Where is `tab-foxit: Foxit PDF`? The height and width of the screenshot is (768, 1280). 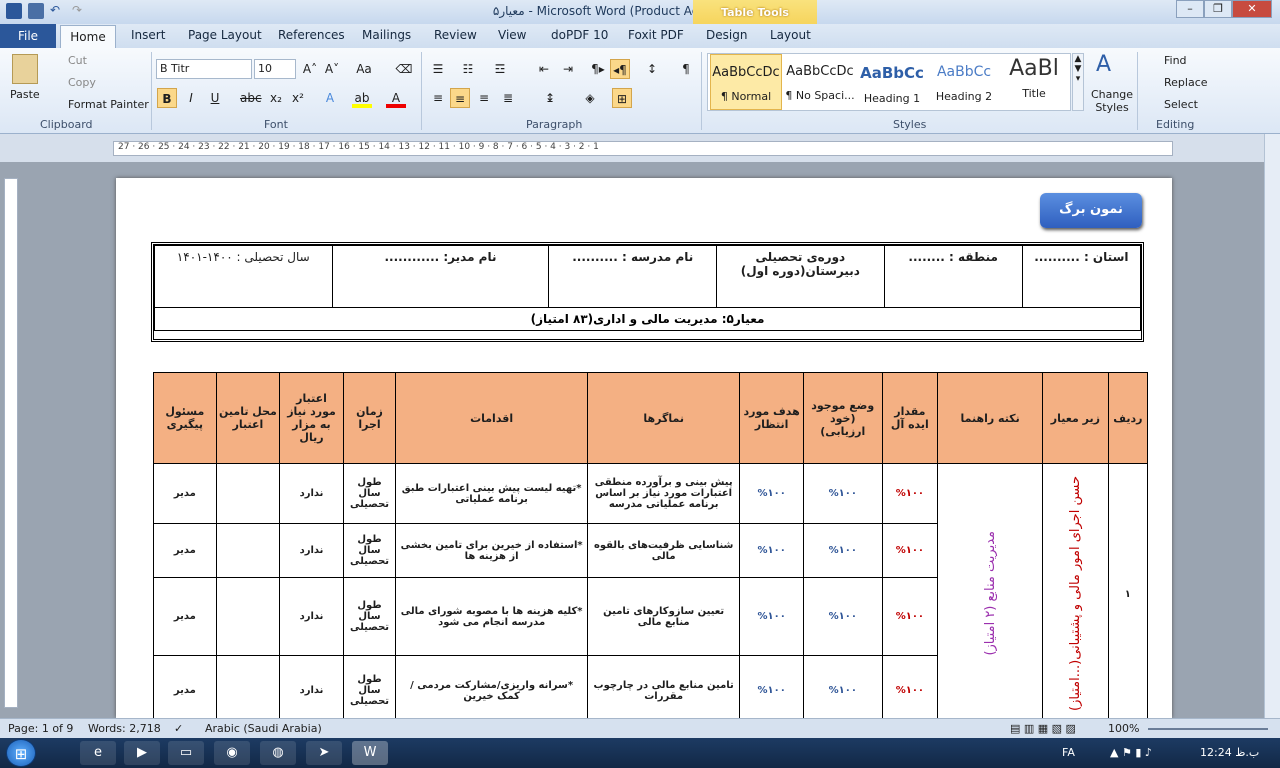
tab-foxit: Foxit PDF is located at coordinates (656, 35).